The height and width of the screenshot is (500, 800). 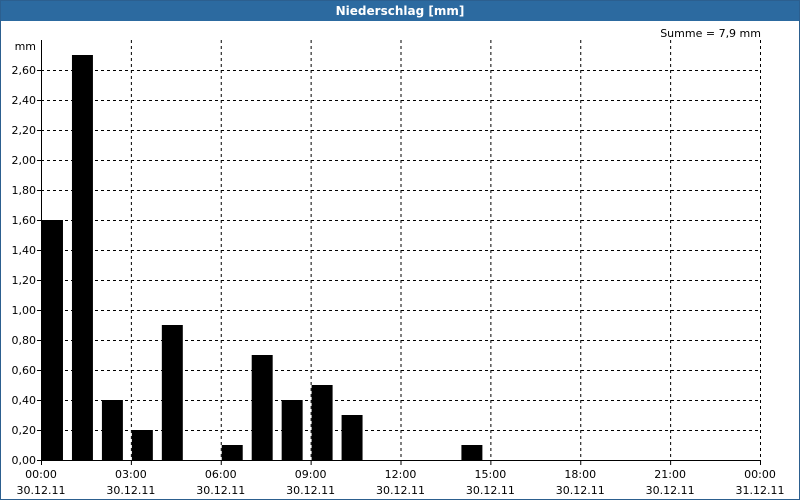 What do you see at coordinates (311, 474) in the screenshot?
I see `x-tick-time: 09:00` at bounding box center [311, 474].